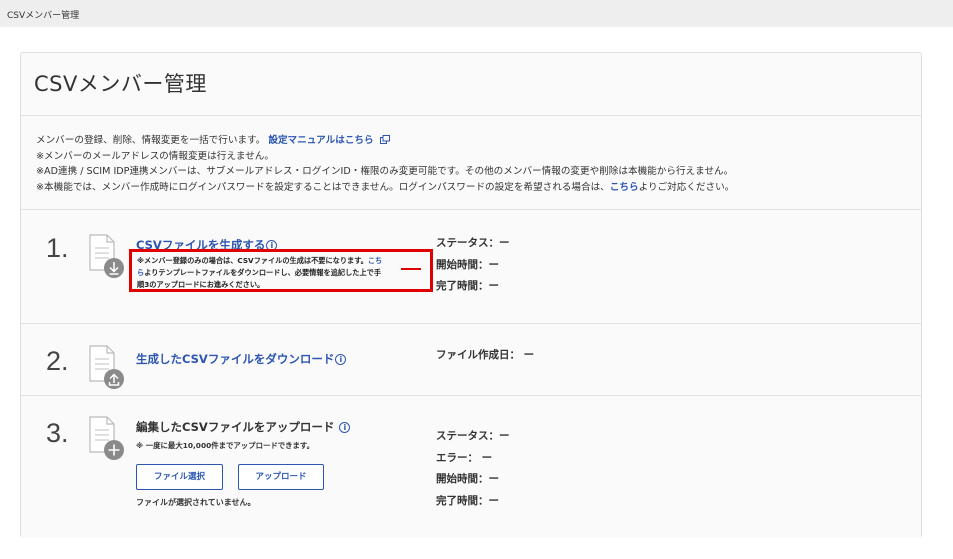 This screenshot has height=559, width=953. What do you see at coordinates (155, 156) in the screenshot?
I see `note-line-2: ※メンバーのメールアドレスの情報変更は行えません。` at bounding box center [155, 156].